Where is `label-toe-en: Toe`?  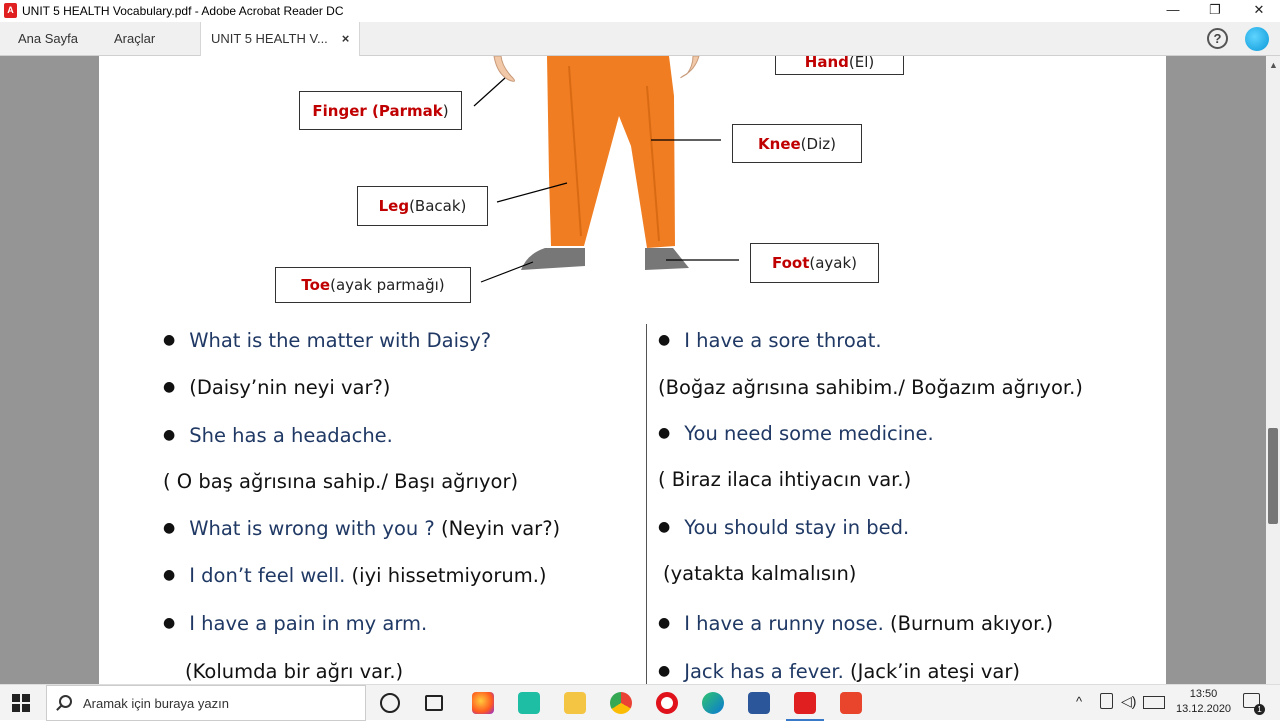
label-toe-en: Toe is located at coordinates (316, 285).